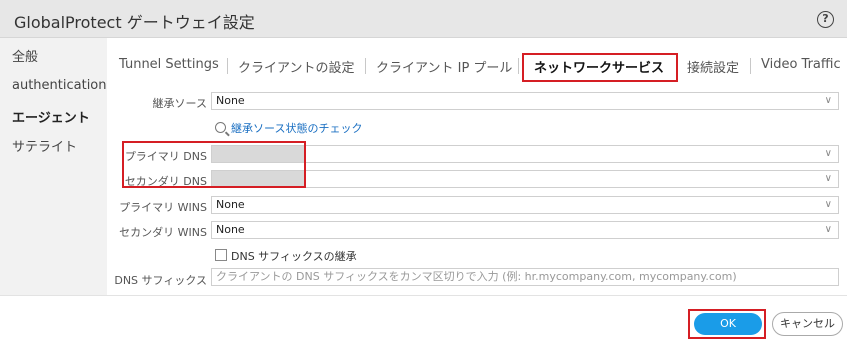 The height and width of the screenshot is (349, 847). What do you see at coordinates (51, 116) in the screenshot?
I see `sidebar-item-agent: エージェント` at bounding box center [51, 116].